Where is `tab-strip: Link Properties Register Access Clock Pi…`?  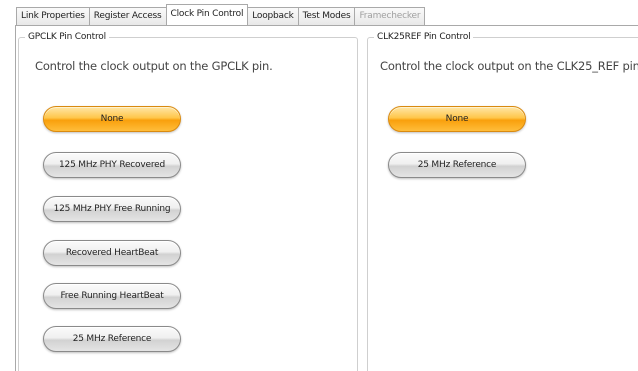 tab-strip: Link Properties Register Access Clock Pi… is located at coordinates (221, 14).